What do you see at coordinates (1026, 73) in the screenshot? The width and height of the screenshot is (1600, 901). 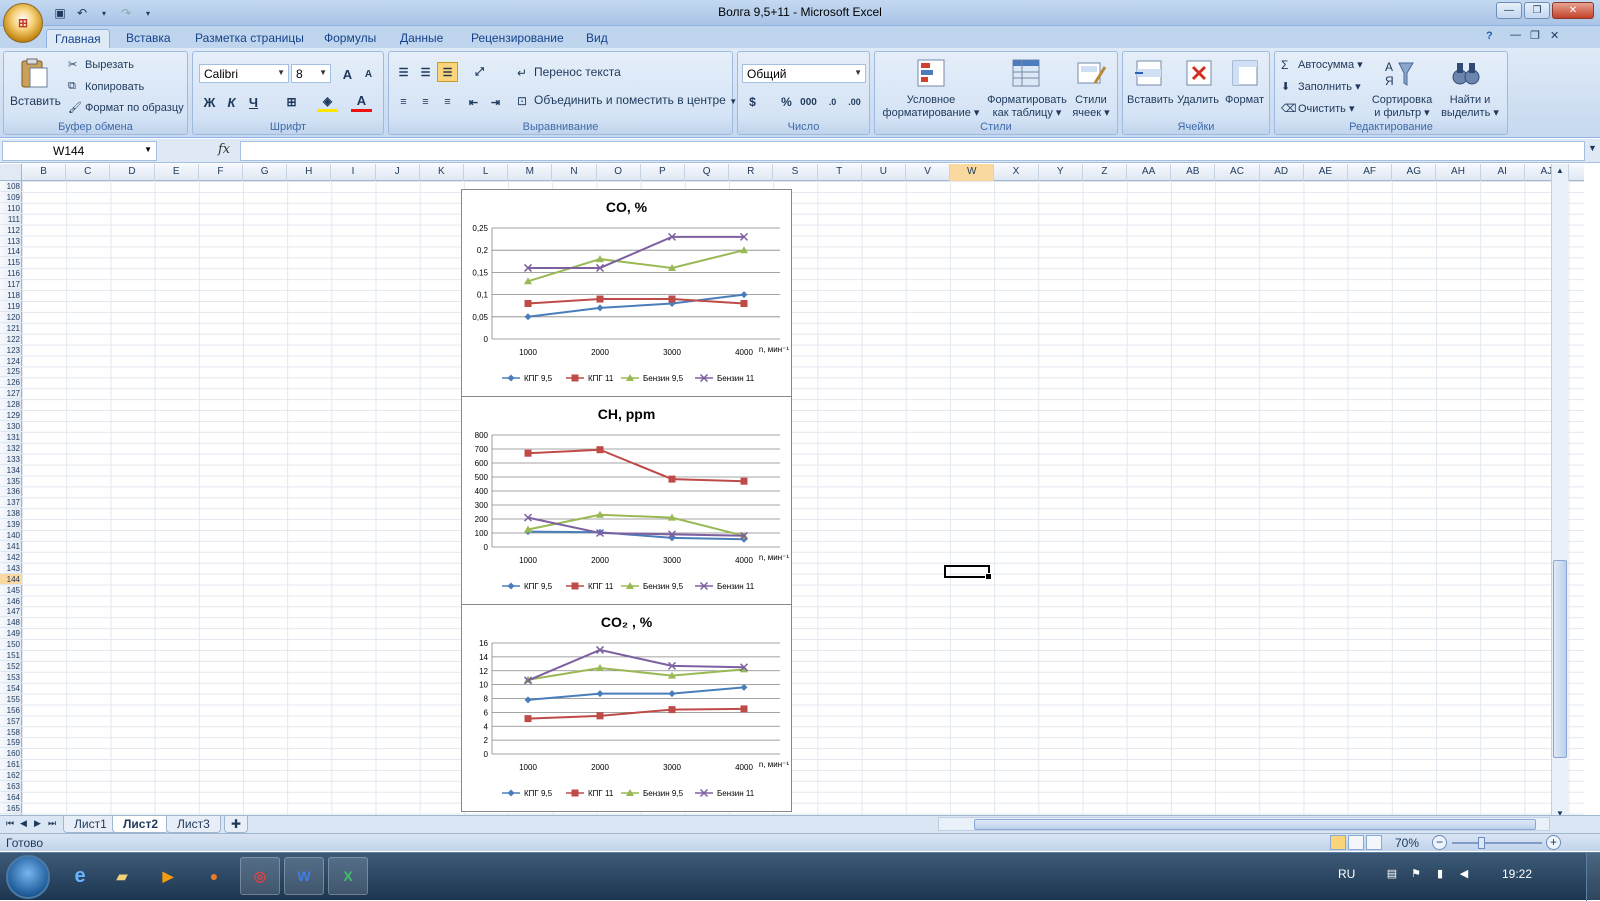 I see `format-as-table-icon` at bounding box center [1026, 73].